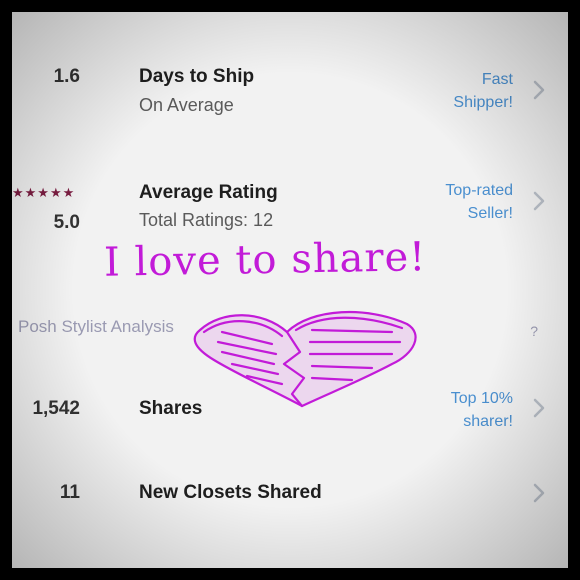 The image size is (580, 580). Describe the element at coordinates (66, 222) in the screenshot. I see `average-rating-value: 5.0` at that location.